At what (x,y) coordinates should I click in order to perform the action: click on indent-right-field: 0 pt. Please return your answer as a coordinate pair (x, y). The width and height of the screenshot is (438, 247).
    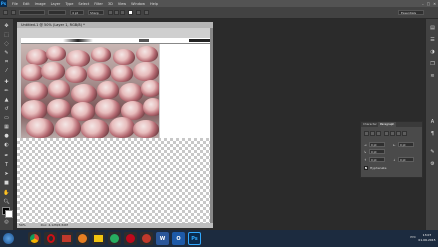
    Looking at the image, I should click on (406, 144).